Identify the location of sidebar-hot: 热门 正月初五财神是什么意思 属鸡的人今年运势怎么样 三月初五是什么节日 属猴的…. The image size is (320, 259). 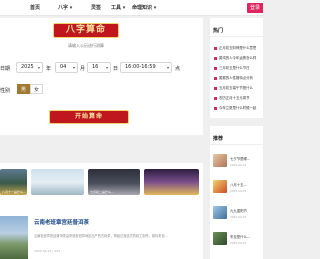
(236, 68).